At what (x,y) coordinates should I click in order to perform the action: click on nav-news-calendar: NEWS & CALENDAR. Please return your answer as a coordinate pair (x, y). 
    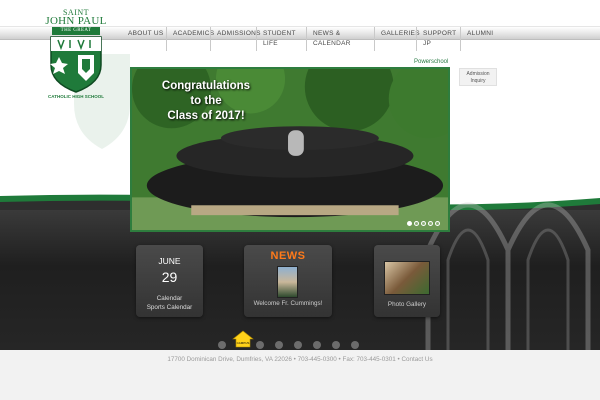
    Looking at the image, I should click on (340, 39).